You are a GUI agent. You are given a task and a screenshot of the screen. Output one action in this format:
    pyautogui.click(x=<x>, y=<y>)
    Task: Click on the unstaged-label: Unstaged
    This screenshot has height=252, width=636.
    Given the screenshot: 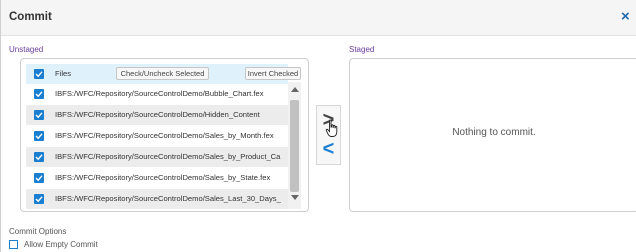 What is the action you would take?
    pyautogui.click(x=26, y=49)
    